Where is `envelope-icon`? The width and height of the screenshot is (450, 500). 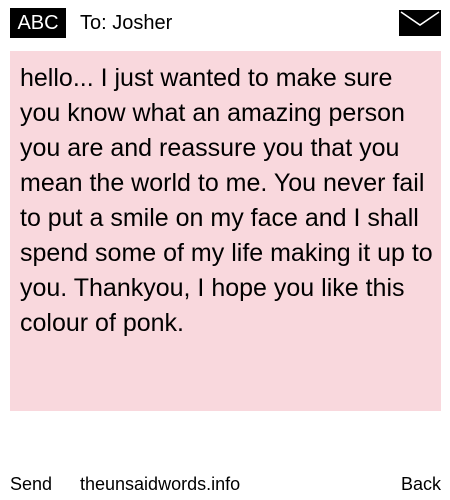
envelope-icon is located at coordinates (420, 23).